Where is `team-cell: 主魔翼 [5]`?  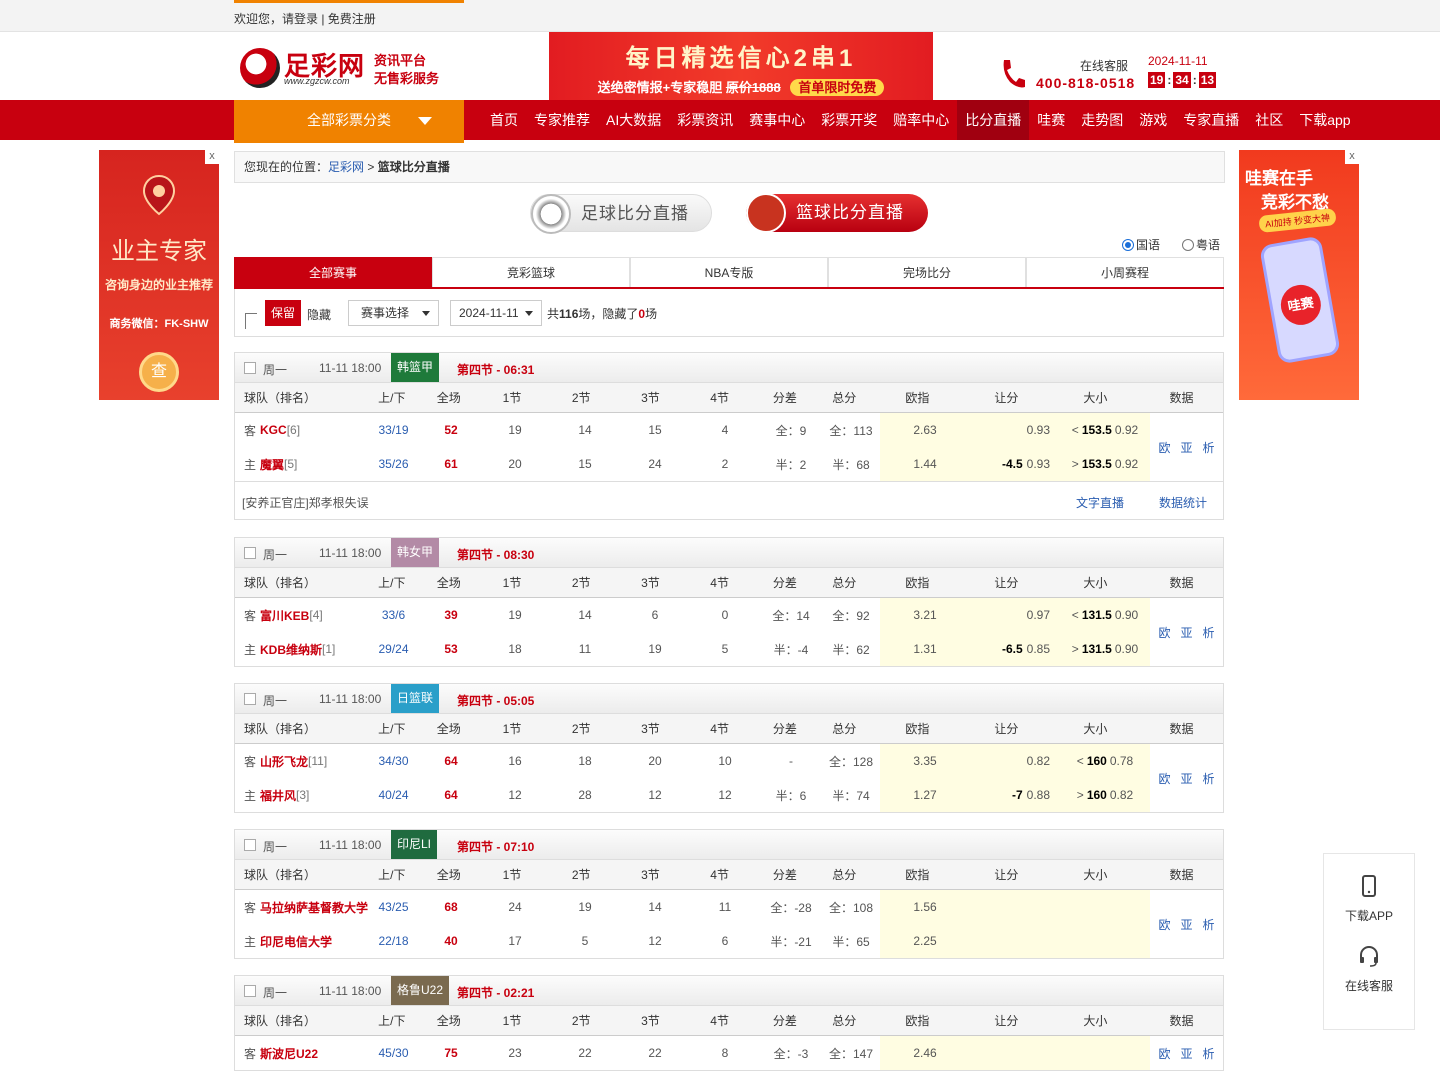 team-cell: 主魔翼 [5] is located at coordinates (271, 464).